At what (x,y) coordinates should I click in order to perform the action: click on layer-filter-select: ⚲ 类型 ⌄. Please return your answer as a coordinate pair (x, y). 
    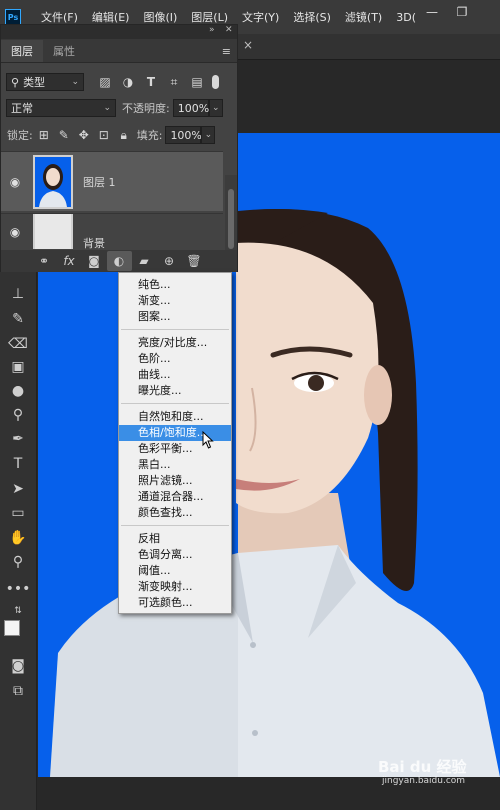
    Looking at the image, I should click on (45, 82).